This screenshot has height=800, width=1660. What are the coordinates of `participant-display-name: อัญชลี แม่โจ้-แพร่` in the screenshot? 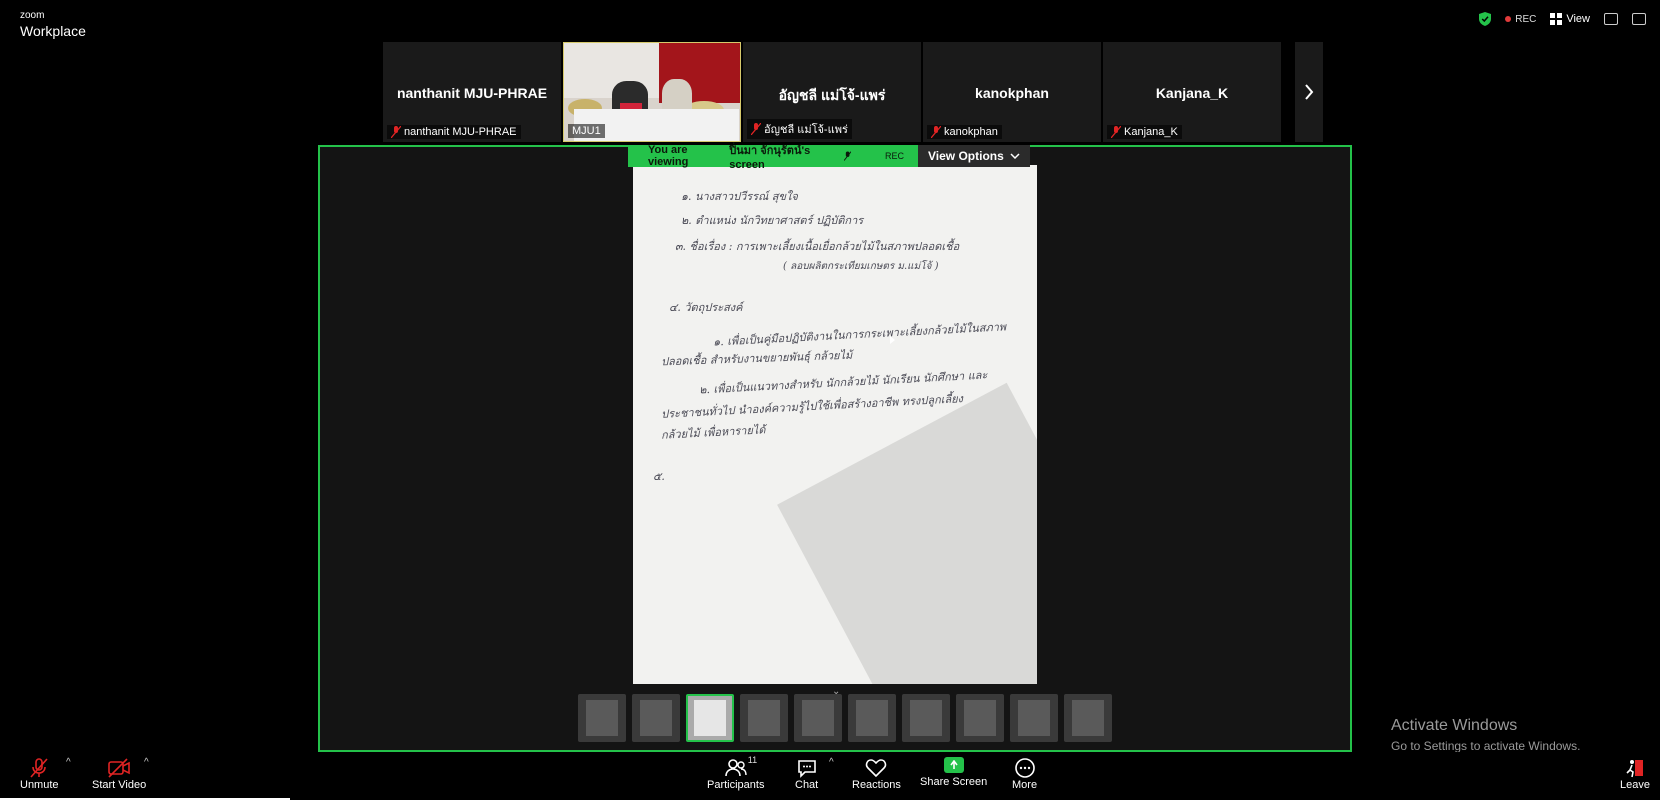 It's located at (832, 95).